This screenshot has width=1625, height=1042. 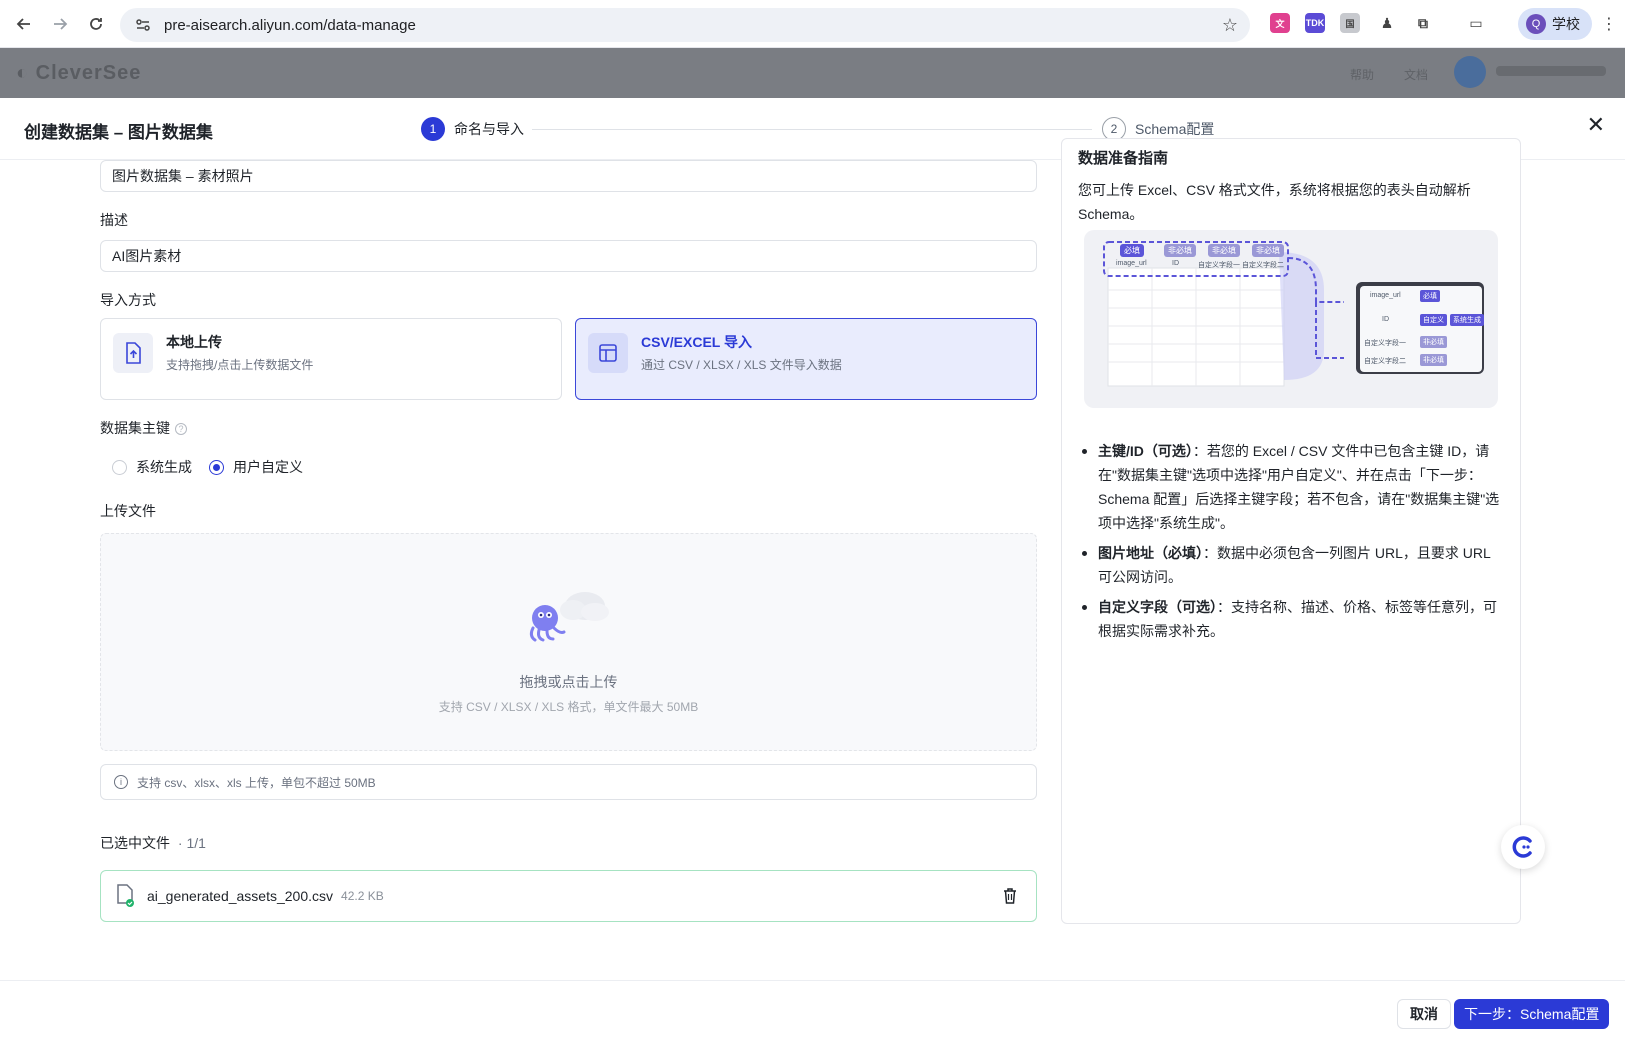 I want to click on description-label: 描述, so click(x=114, y=220).